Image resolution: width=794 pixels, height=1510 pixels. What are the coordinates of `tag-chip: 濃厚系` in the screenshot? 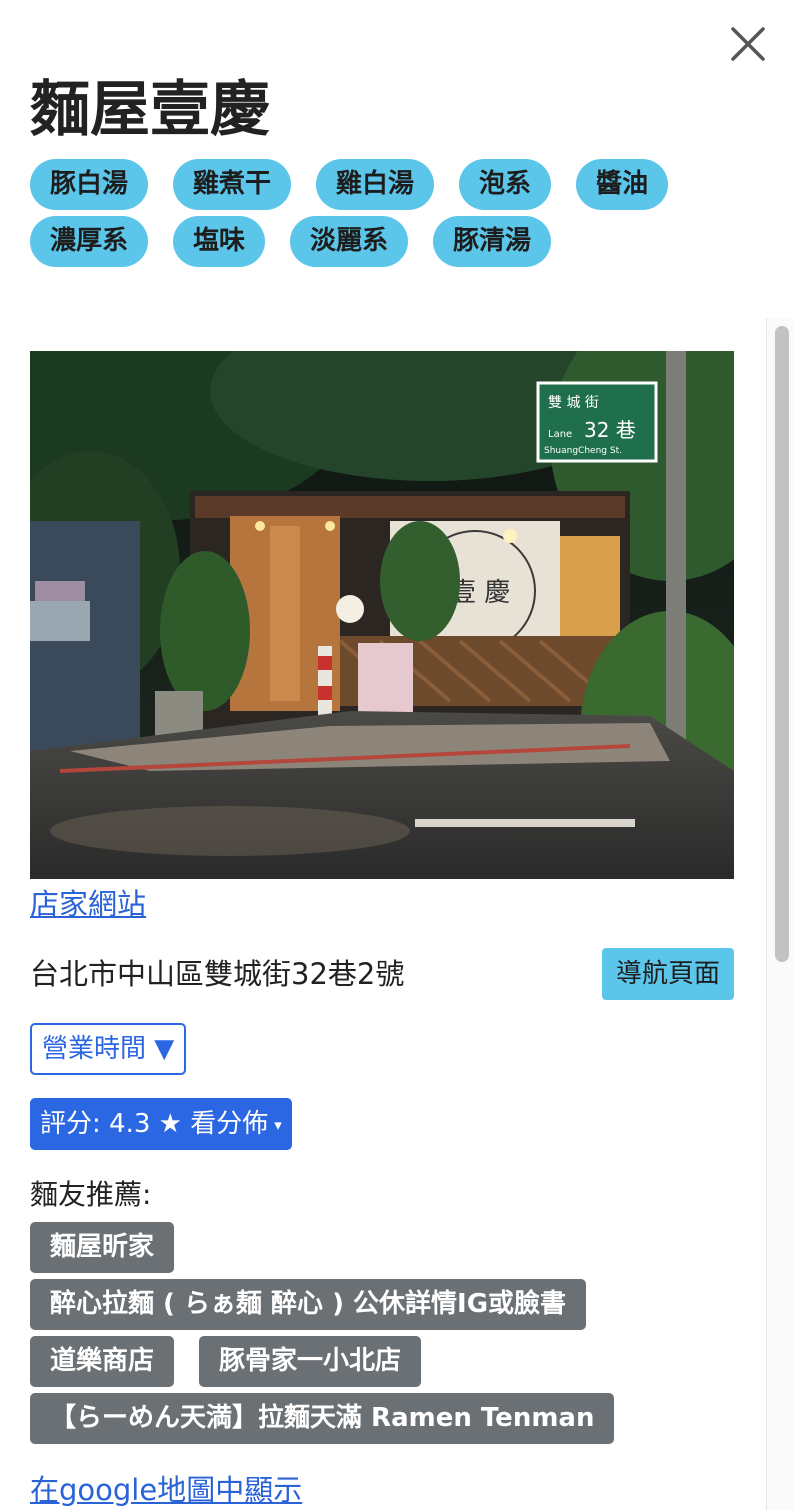 It's located at (89, 241).